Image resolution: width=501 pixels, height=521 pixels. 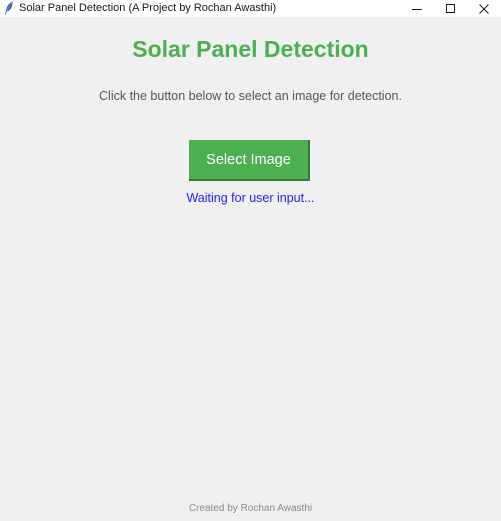 I want to click on close-icon, so click(x=484, y=8).